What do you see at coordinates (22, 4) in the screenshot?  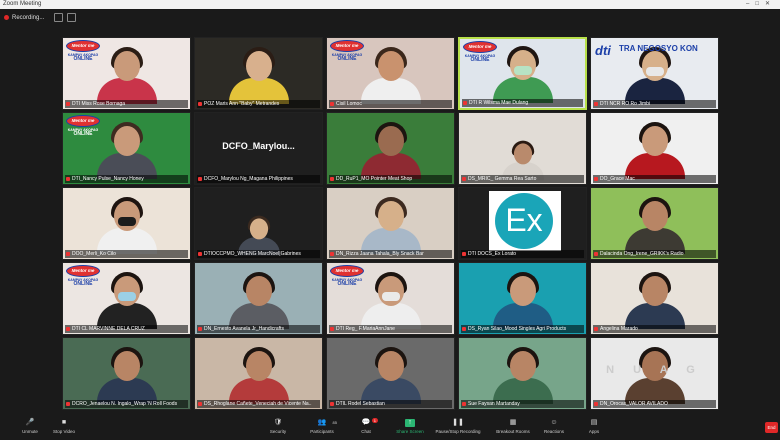 I see `window-title: Zoom Meeting` at bounding box center [22, 4].